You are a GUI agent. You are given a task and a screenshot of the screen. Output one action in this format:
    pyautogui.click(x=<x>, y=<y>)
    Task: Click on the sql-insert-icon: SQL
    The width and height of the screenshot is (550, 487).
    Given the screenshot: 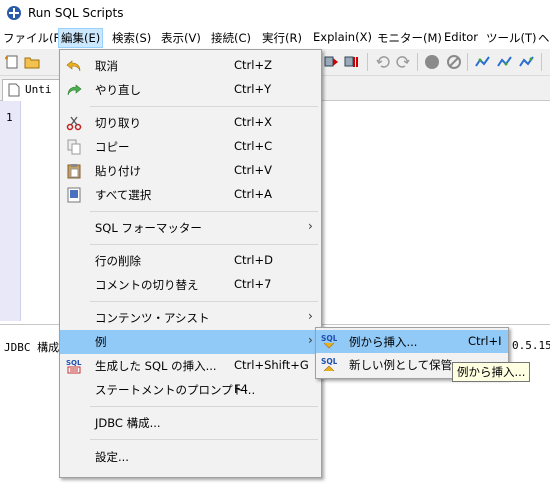 What is the action you would take?
    pyautogui.click(x=329, y=341)
    